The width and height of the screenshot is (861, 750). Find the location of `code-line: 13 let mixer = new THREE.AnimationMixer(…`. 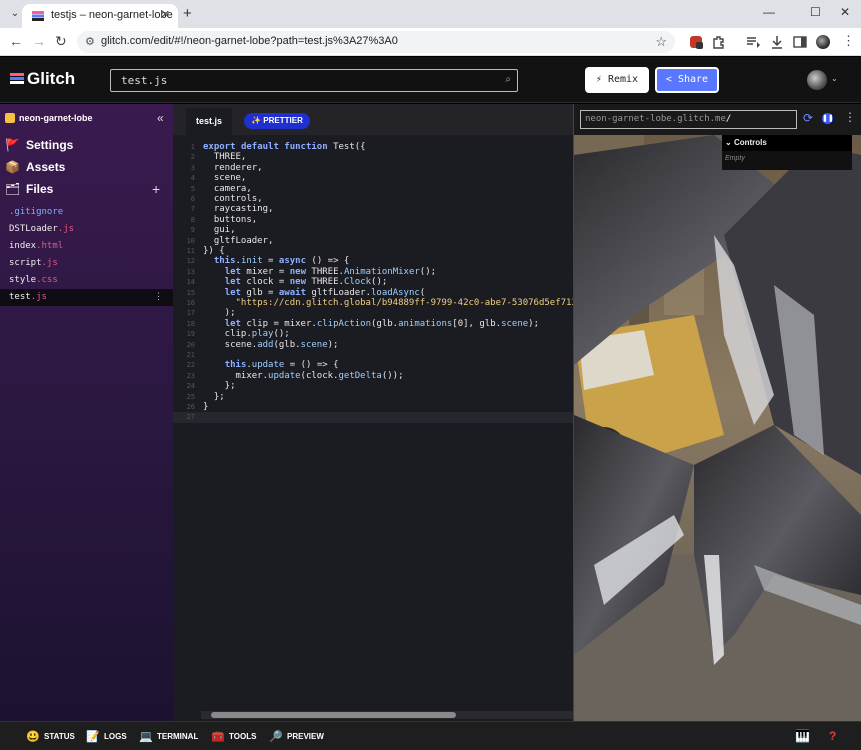

code-line: 13 let mixer = new THREE.AnimationMixer(… is located at coordinates (373, 272).